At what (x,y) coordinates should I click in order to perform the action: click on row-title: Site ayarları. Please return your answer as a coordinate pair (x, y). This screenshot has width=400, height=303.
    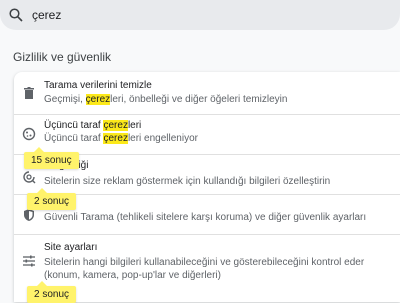
    Looking at the image, I should click on (71, 247).